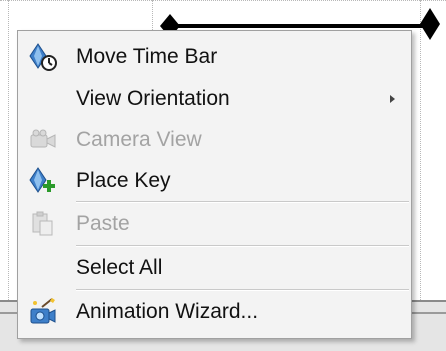 This screenshot has width=446, height=351. What do you see at coordinates (123, 180) in the screenshot?
I see `menu-item-label: Place Key` at bounding box center [123, 180].